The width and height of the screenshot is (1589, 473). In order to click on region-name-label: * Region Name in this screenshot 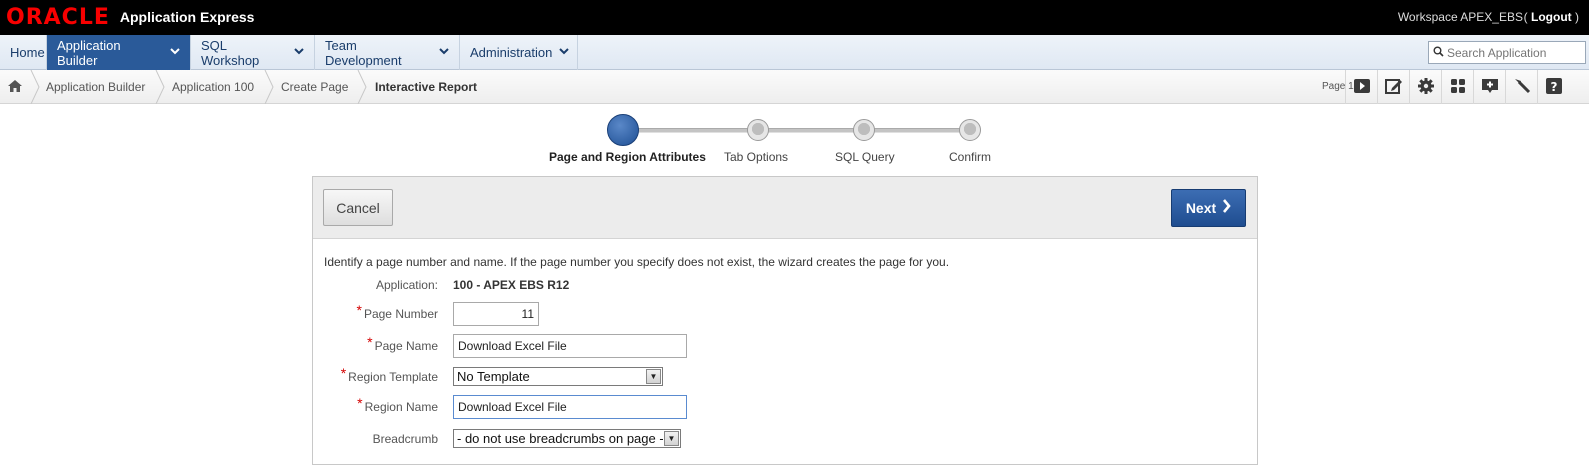, I will do `click(397, 404)`.